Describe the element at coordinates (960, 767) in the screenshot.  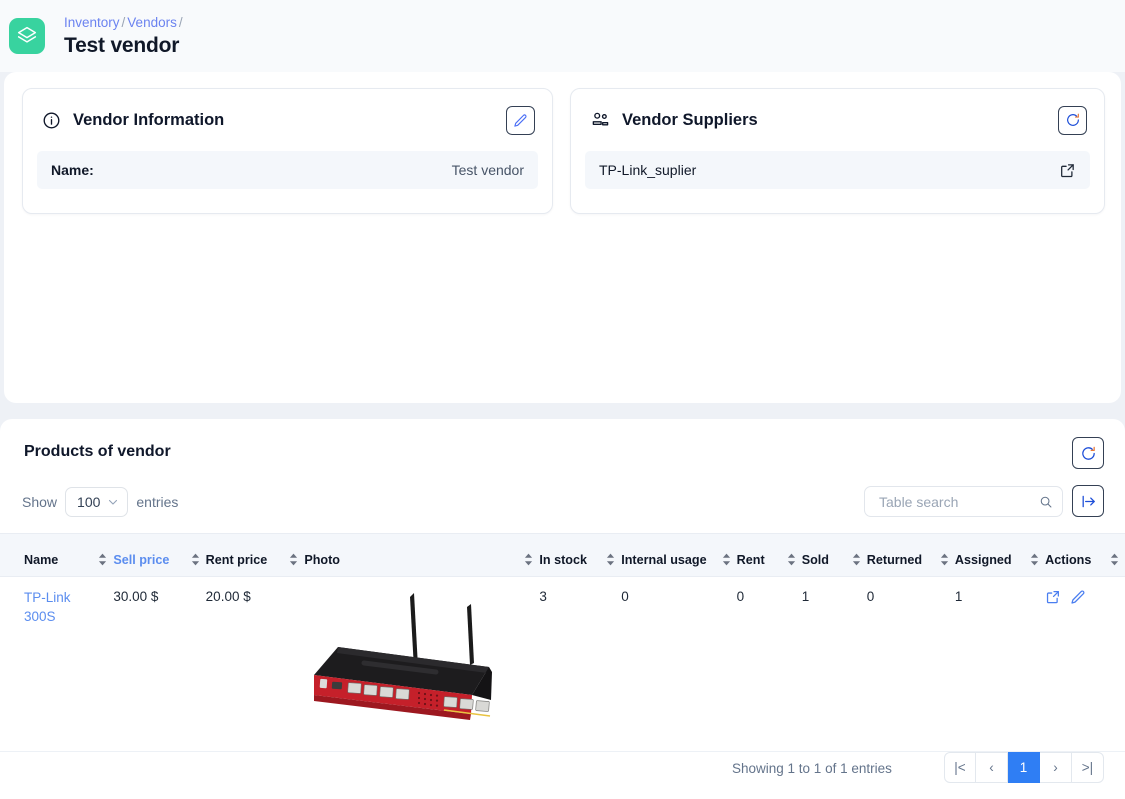
I see `first-page-button: |<` at that location.